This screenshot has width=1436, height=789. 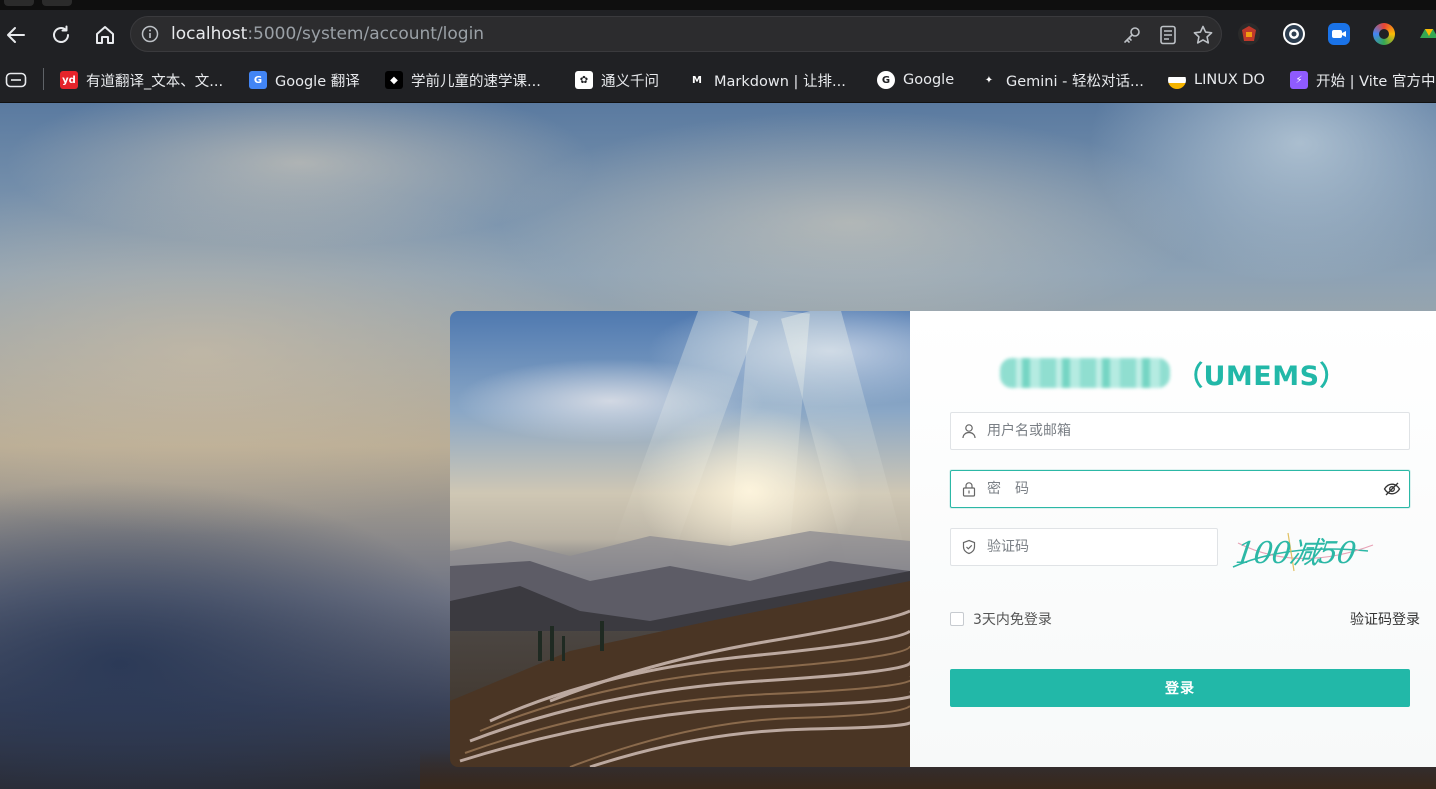 I want to click on google-translate-icon: G, so click(x=258, y=80).